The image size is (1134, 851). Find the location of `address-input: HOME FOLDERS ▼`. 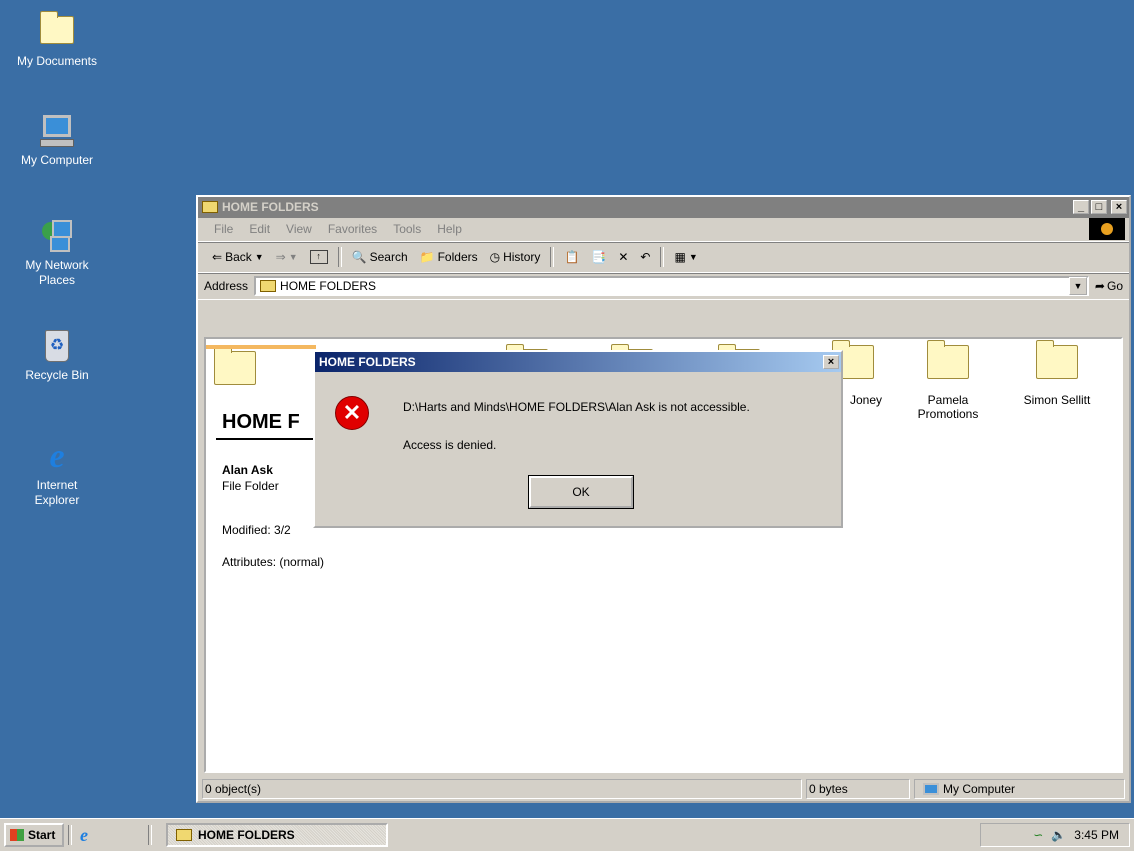

address-input: HOME FOLDERS ▼ is located at coordinates (671, 286).